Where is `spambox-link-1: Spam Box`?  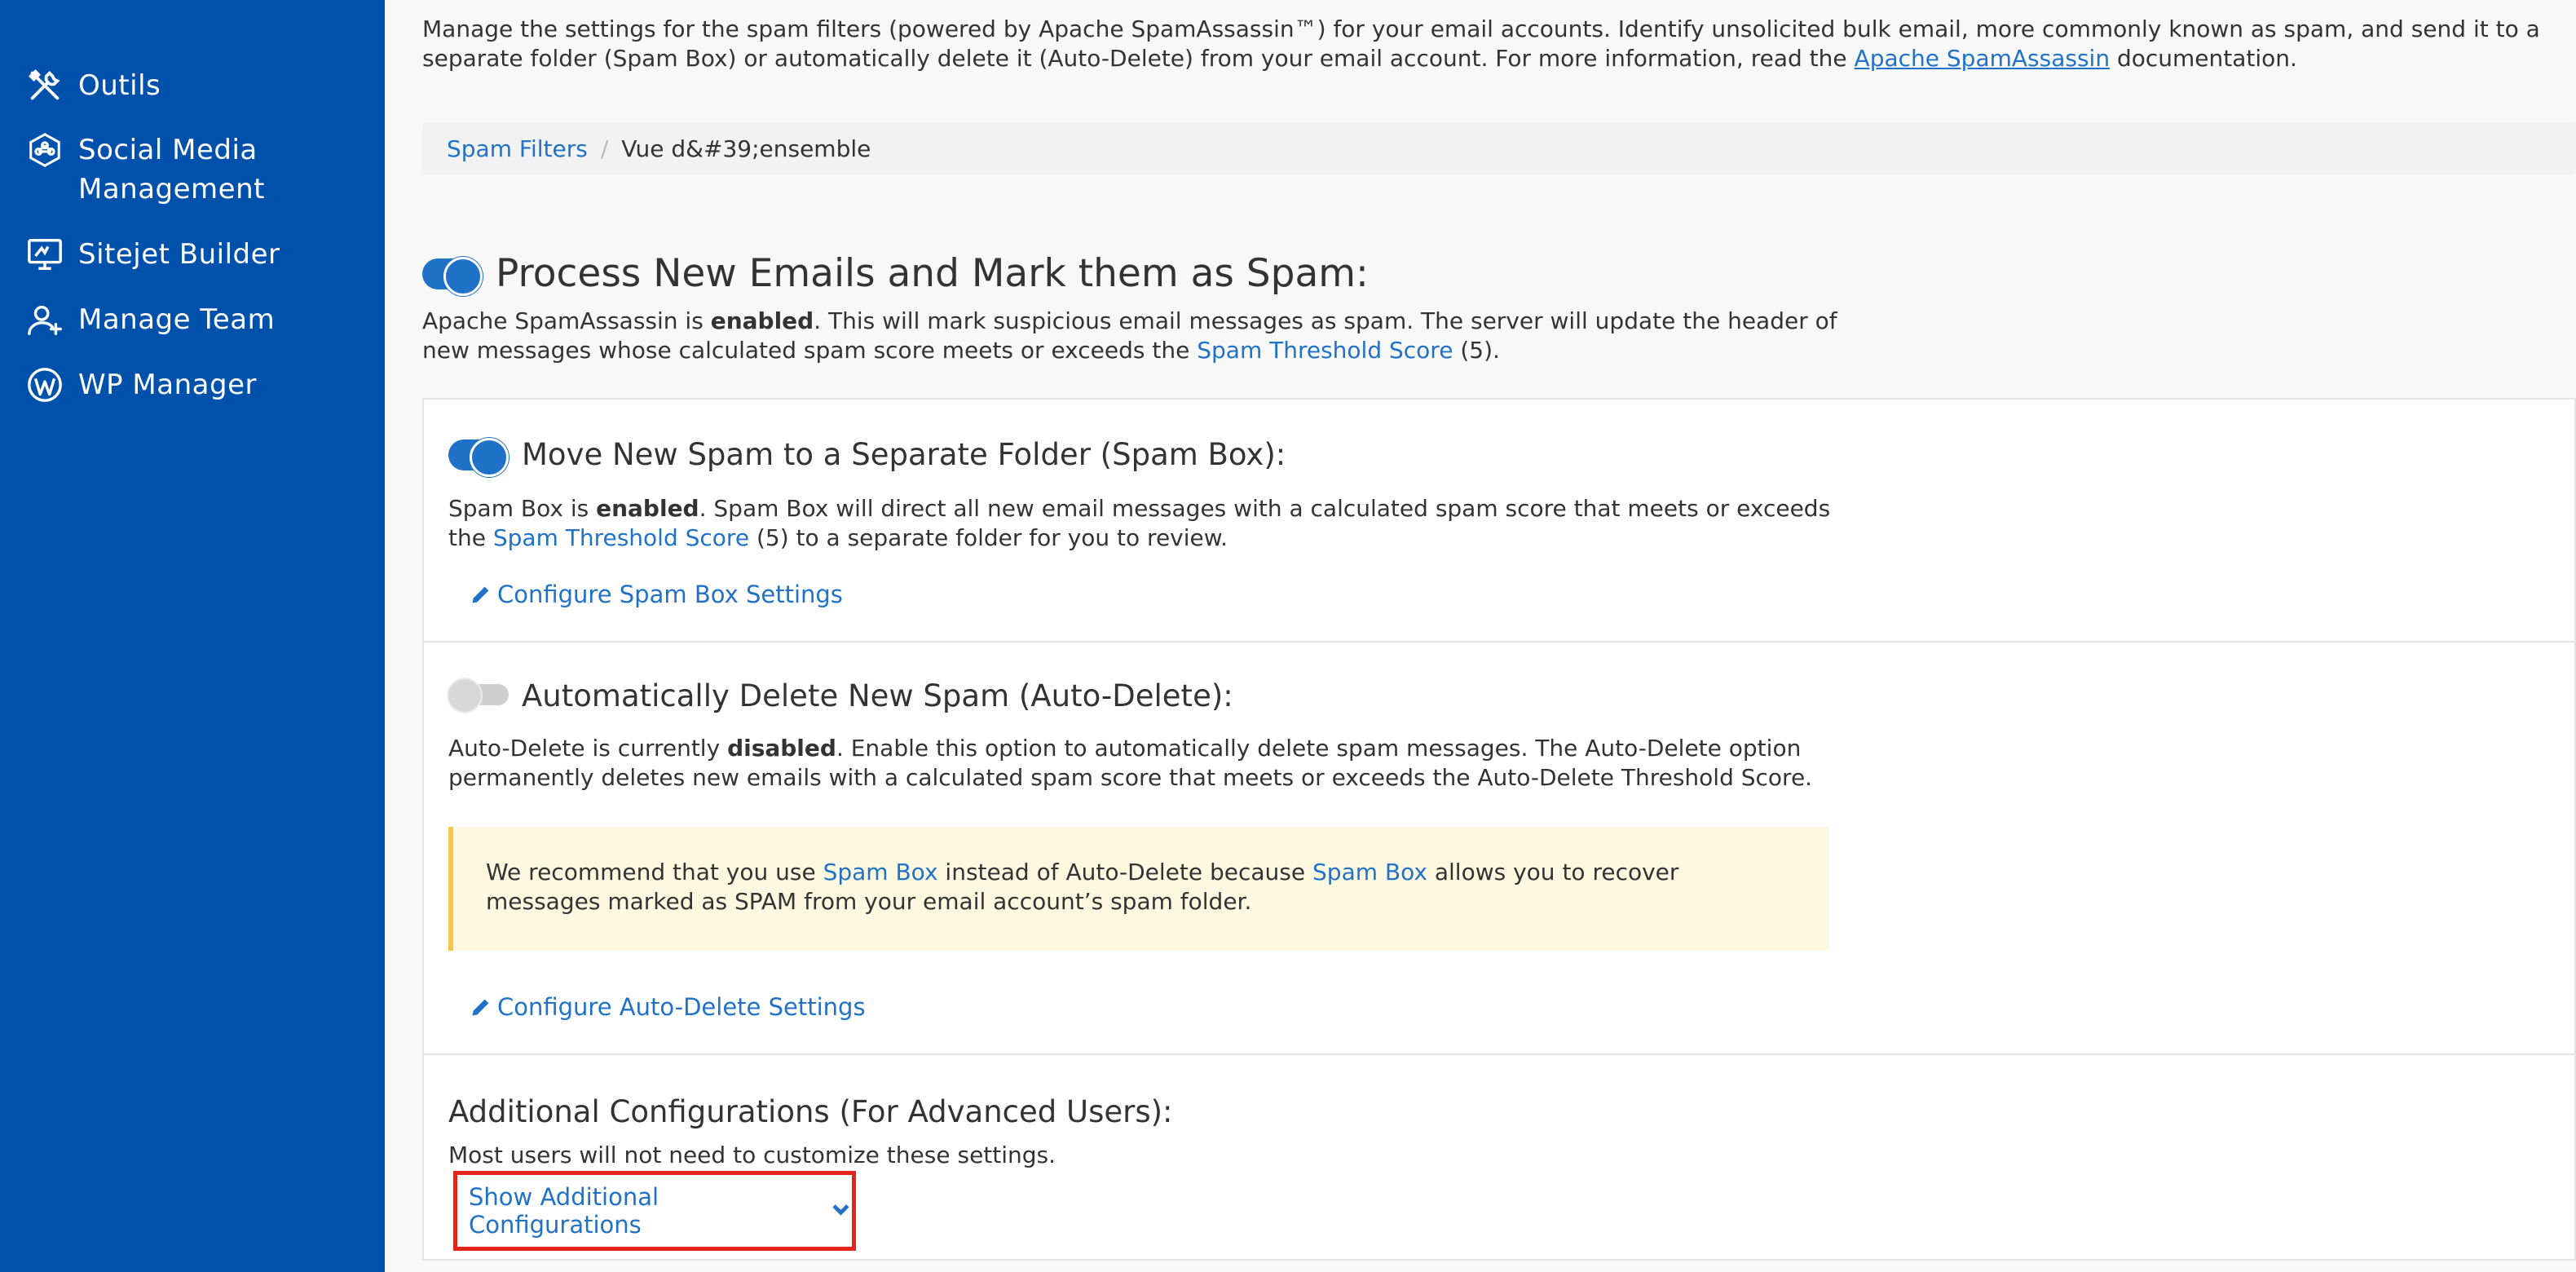 spambox-link-1: Spam Box is located at coordinates (880, 872).